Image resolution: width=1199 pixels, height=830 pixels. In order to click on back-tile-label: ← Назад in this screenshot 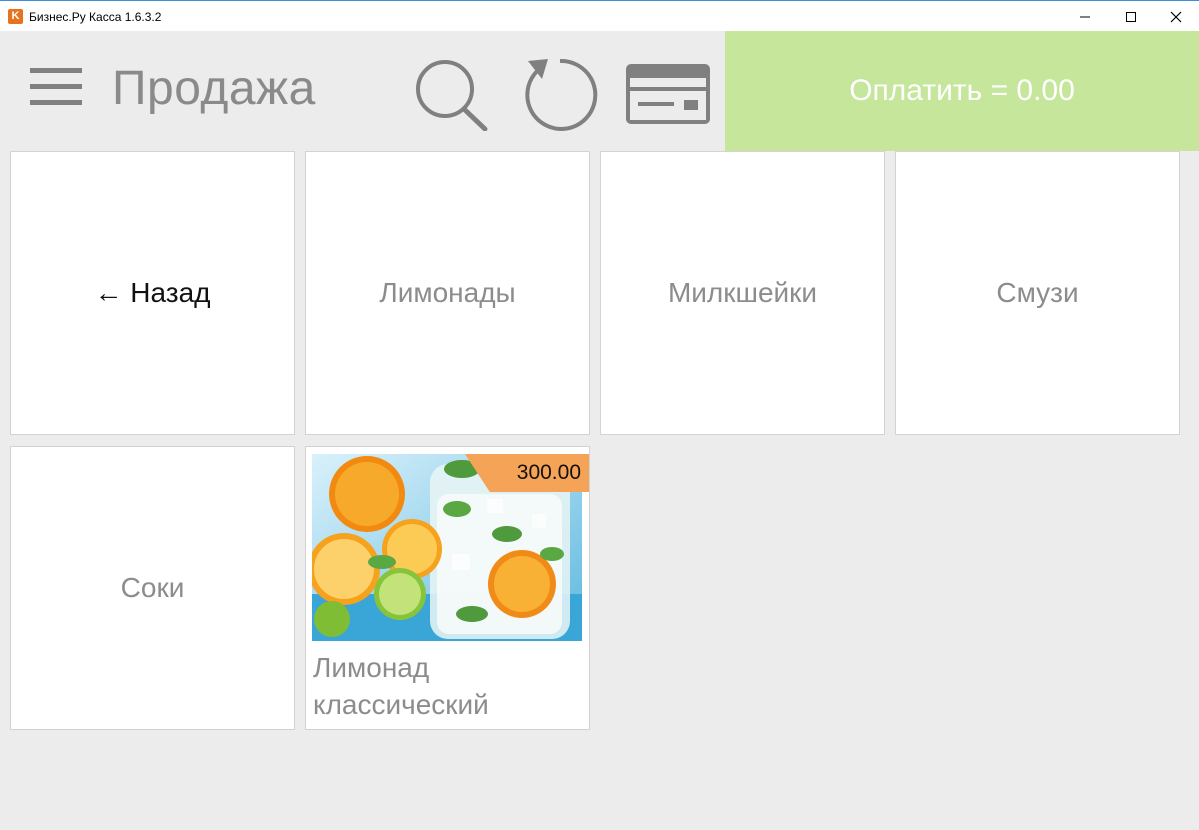, I will do `click(152, 292)`.